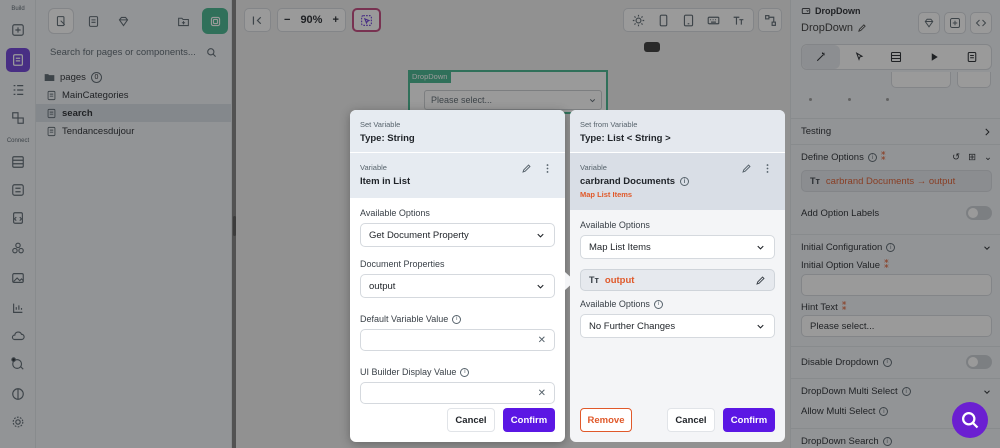 This screenshot has height=448, width=1000. Describe the element at coordinates (457, 286) in the screenshot. I see `document-properties-select: output` at that location.